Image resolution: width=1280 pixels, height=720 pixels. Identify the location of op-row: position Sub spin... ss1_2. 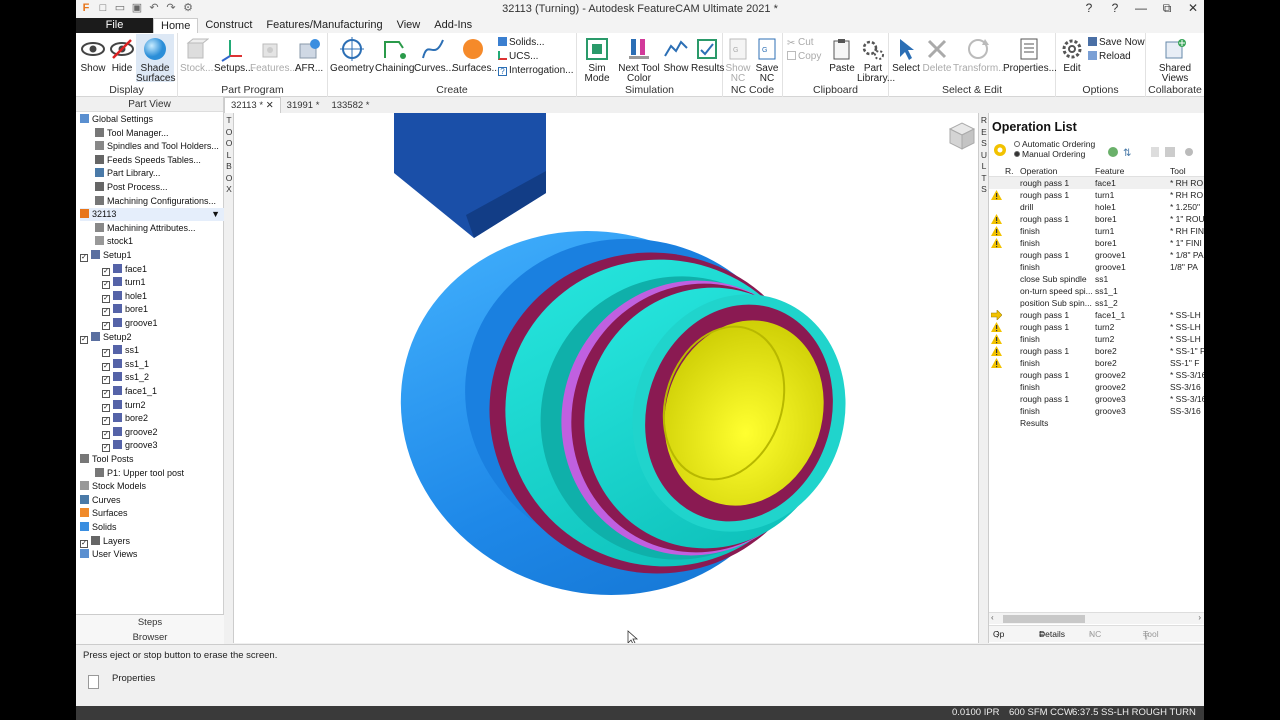
(1096, 303).